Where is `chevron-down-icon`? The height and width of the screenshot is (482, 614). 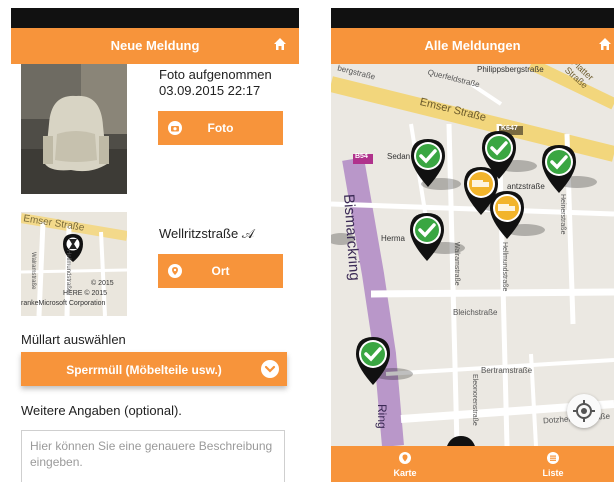
chevron-down-icon is located at coordinates (270, 369).